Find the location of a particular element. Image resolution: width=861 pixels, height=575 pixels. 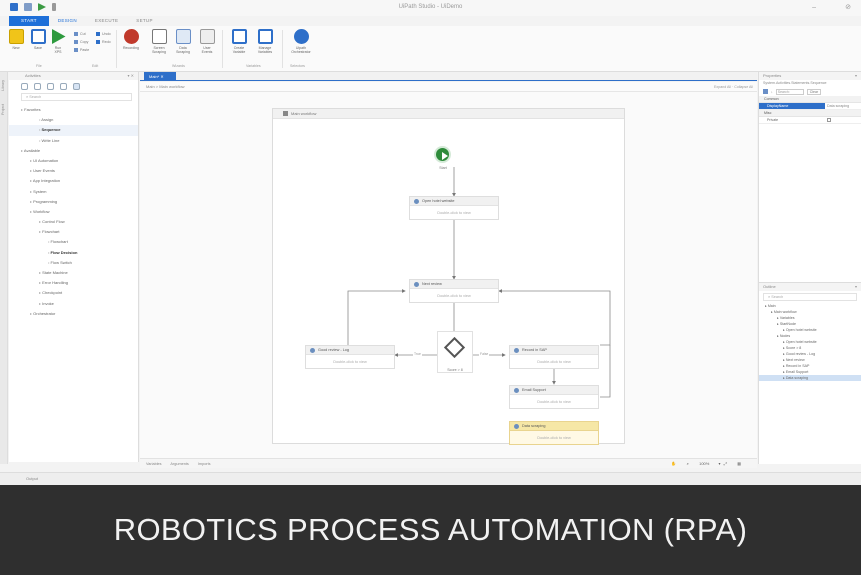

start-node is located at coordinates (442, 154).